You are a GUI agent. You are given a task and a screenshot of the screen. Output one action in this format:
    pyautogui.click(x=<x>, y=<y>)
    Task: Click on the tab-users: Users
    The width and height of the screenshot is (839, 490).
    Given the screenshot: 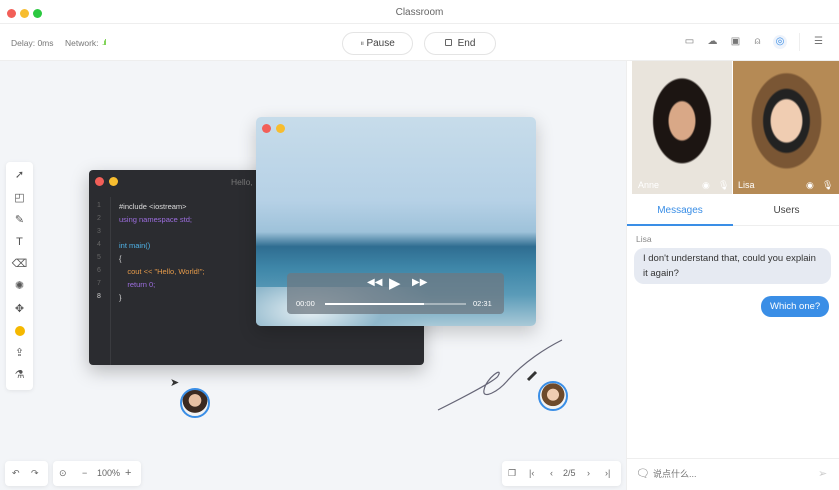 What is the action you would take?
    pyautogui.click(x=786, y=211)
    